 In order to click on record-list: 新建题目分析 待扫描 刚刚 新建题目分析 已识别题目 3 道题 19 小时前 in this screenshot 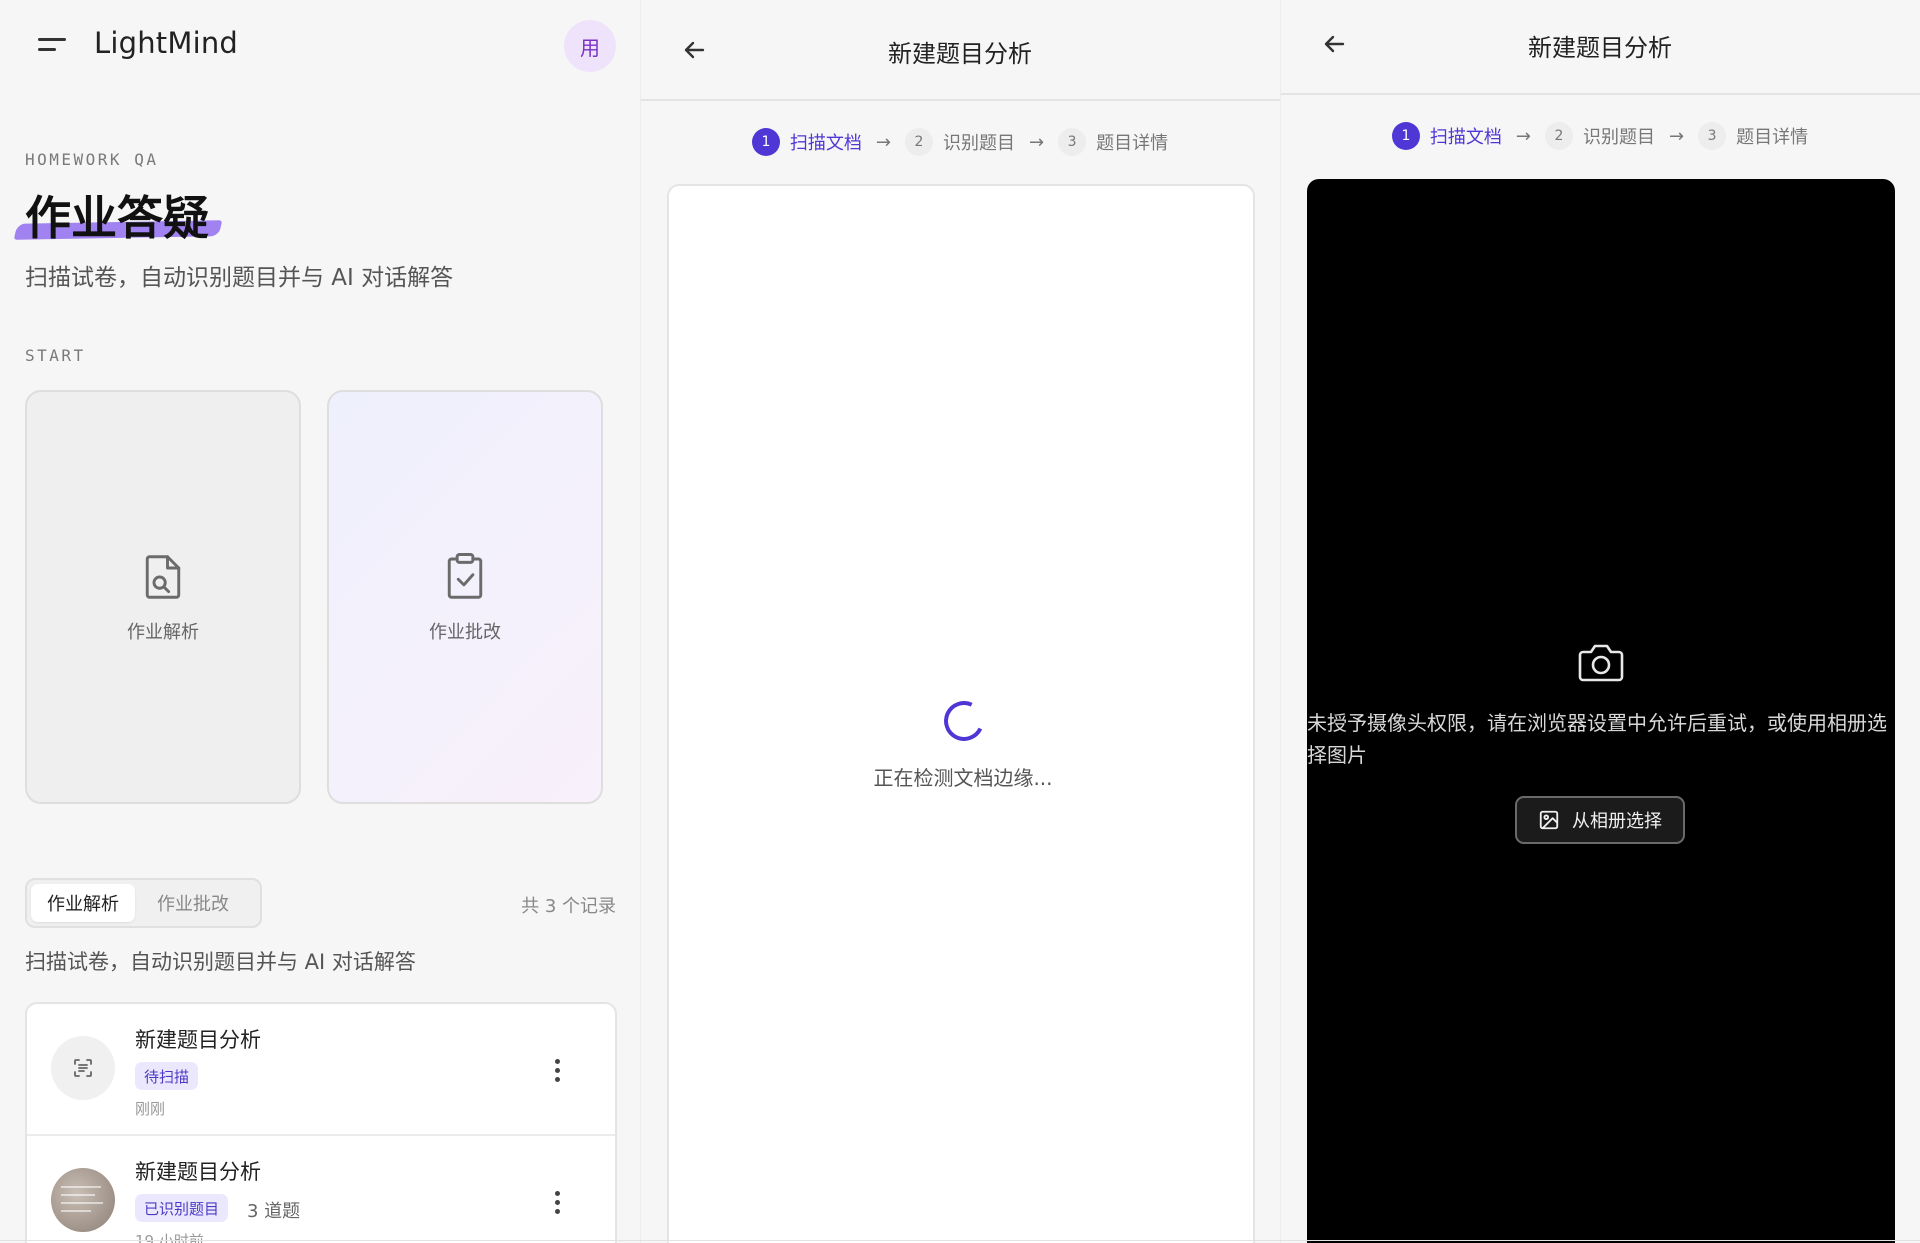, I will do `click(321, 1122)`.